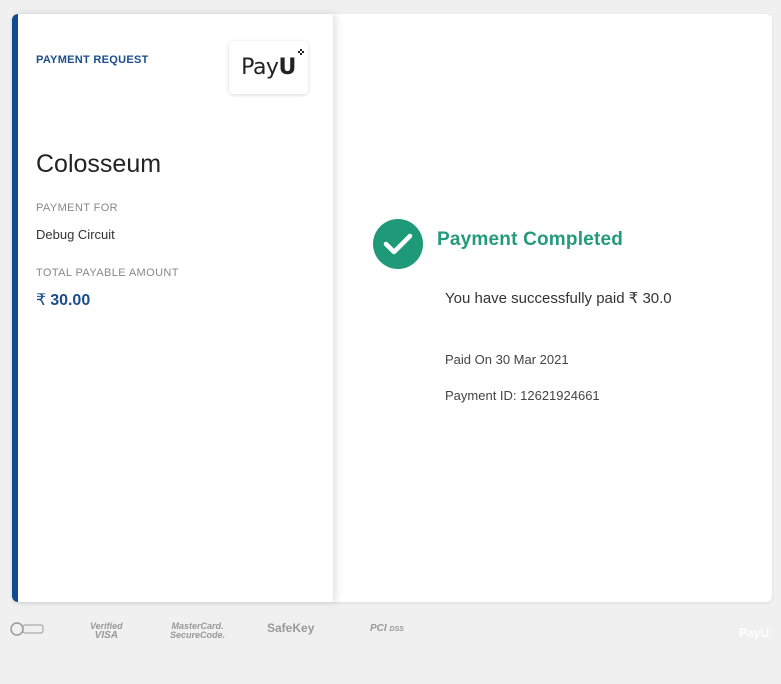  I want to click on merchant-name: Colosseum, so click(99, 164).